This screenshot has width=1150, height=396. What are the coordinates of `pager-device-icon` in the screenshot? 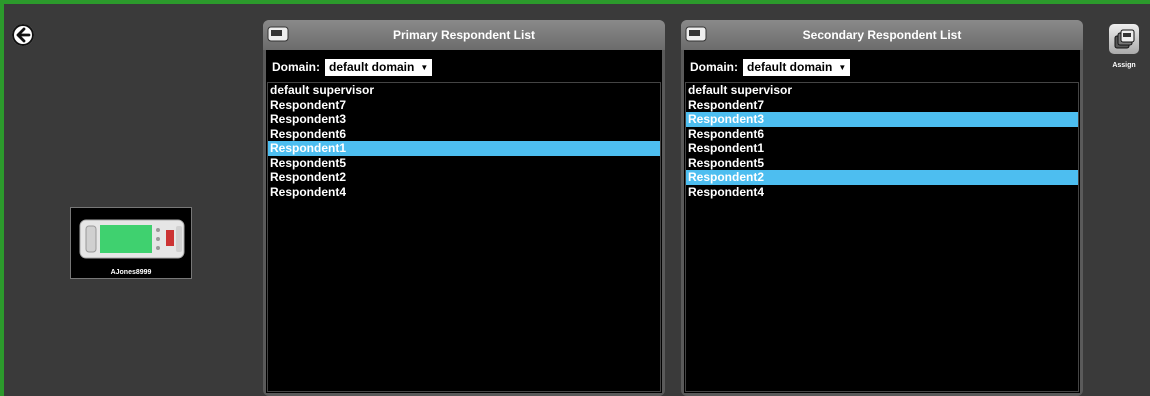 It's located at (132, 239).